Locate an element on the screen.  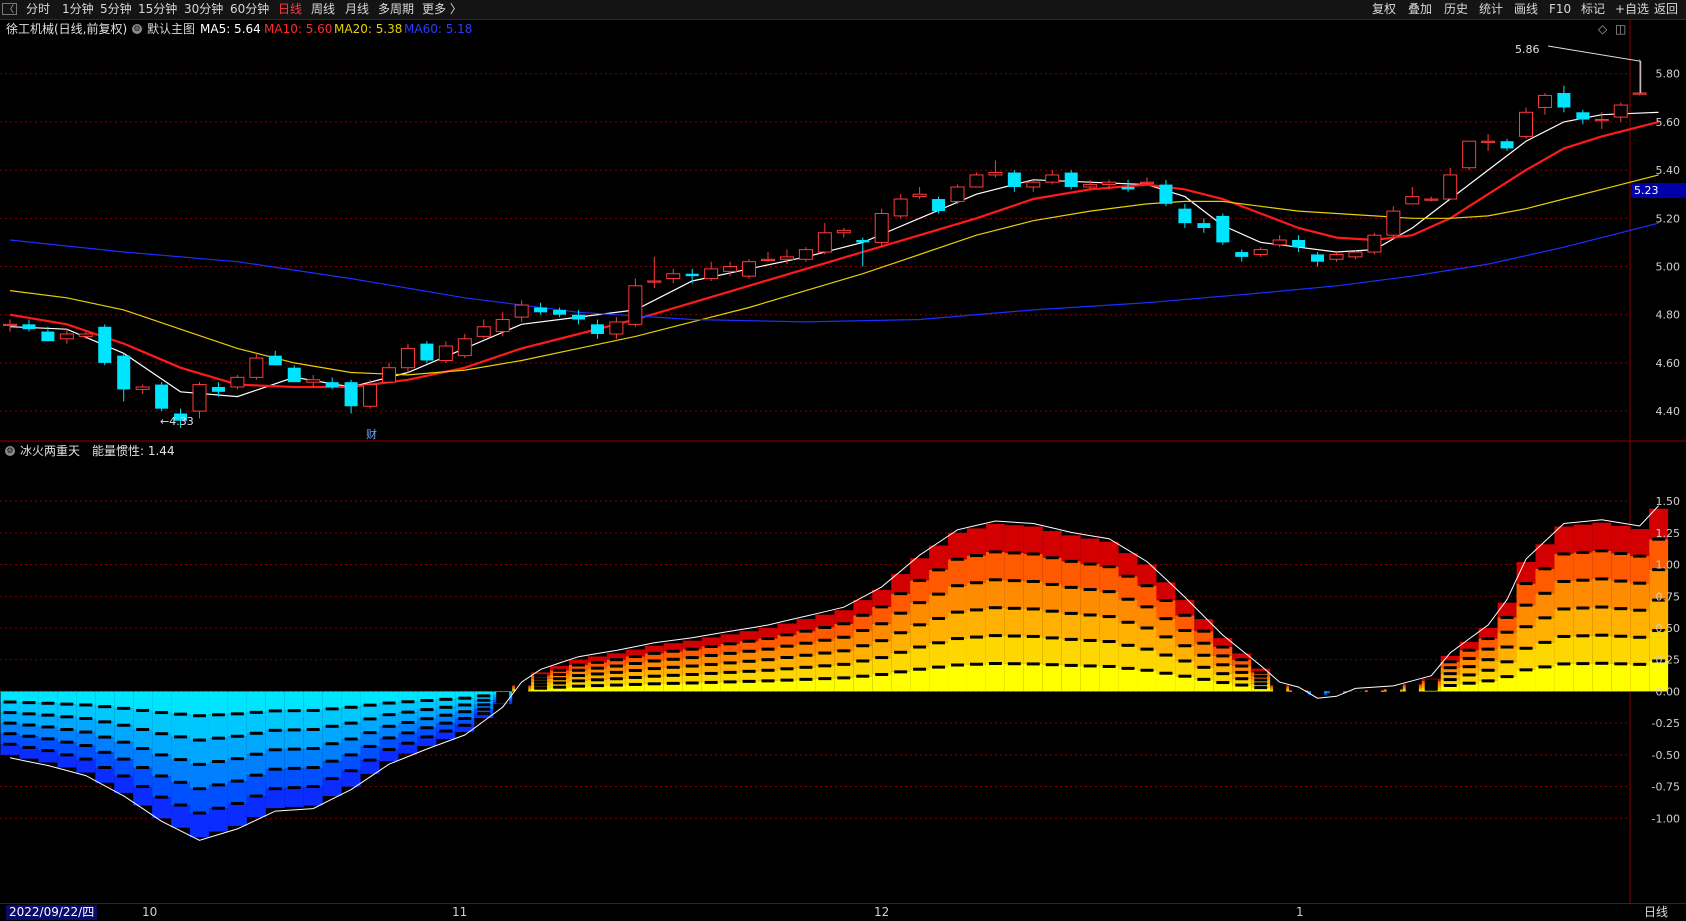
stock-title: 徐工机械(日线,前复权) is located at coordinates (66, 29).